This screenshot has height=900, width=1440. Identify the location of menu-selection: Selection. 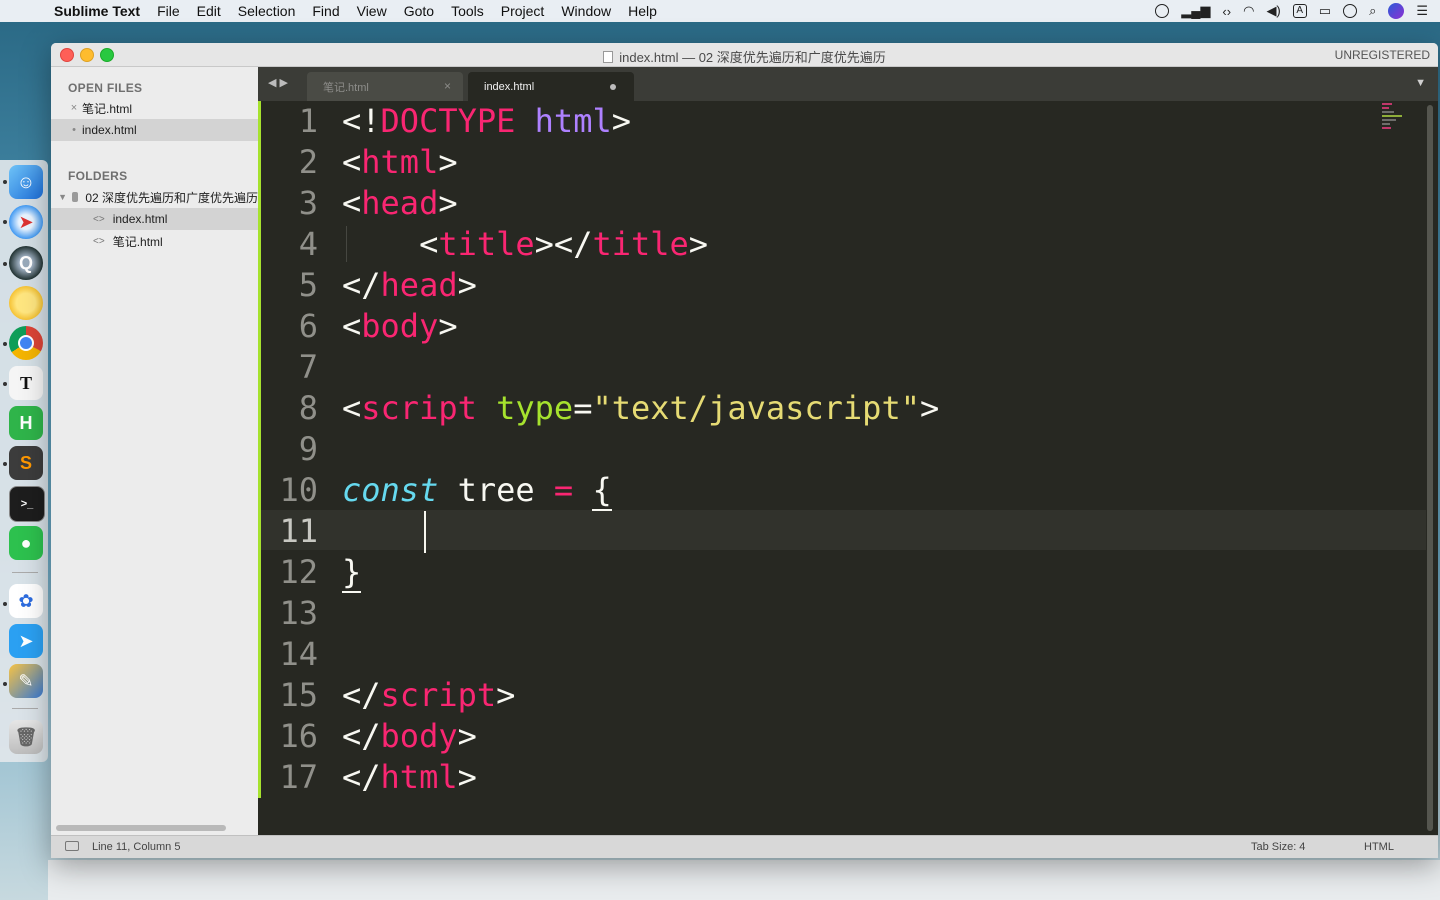
(267, 11).